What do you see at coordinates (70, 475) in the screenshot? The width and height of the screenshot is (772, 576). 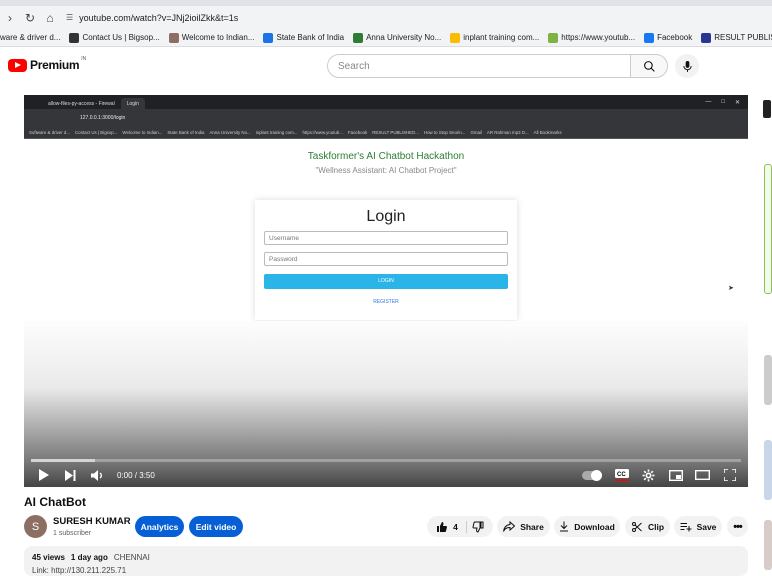 I see `next-button` at bounding box center [70, 475].